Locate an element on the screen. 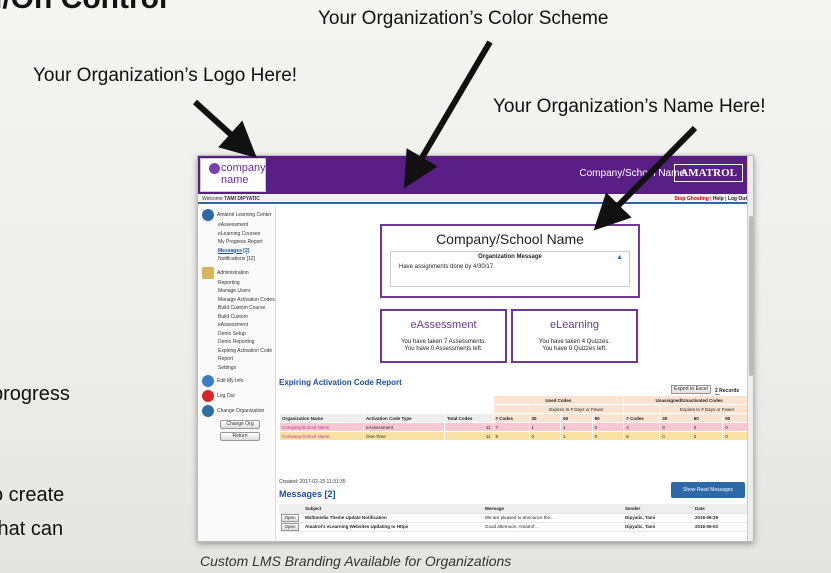 The width and height of the screenshot is (831, 573). sidebar-item-settings: Settings is located at coordinates (246, 368).